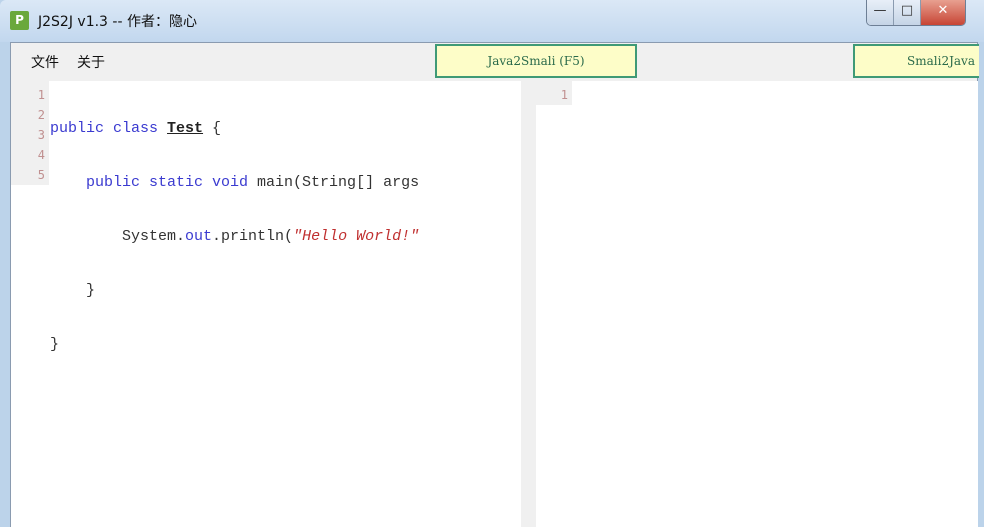 The width and height of the screenshot is (984, 527). What do you see at coordinates (536, 61) in the screenshot?
I see `java2smali-button: Java2Smali (F5)` at bounding box center [536, 61].